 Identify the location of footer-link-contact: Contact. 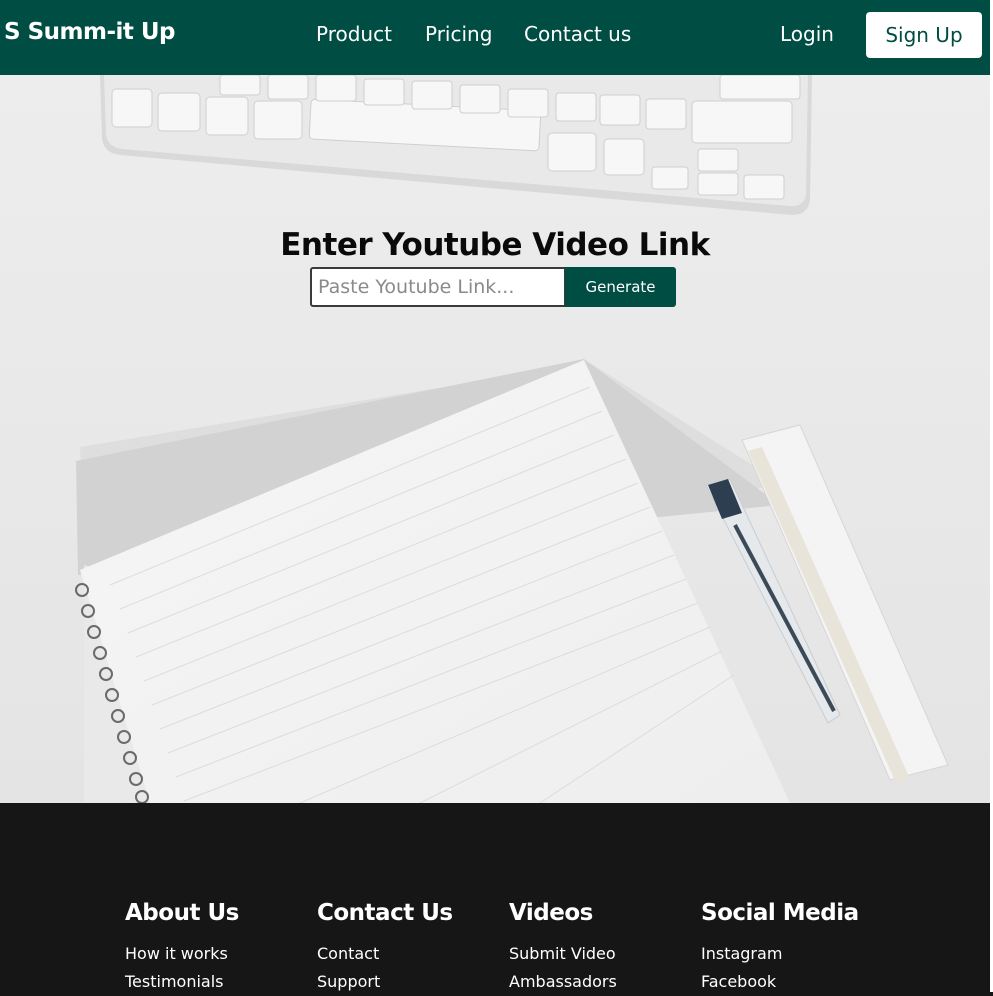
(412, 954).